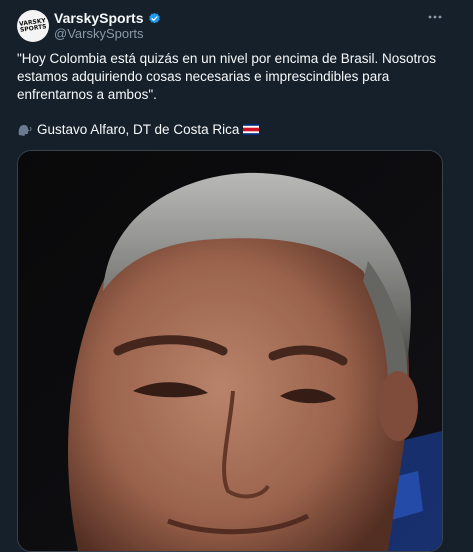 The image size is (473, 552). I want to click on attribution-line: Gustavo Alfaro, DT de Costa Rica, so click(138, 129).